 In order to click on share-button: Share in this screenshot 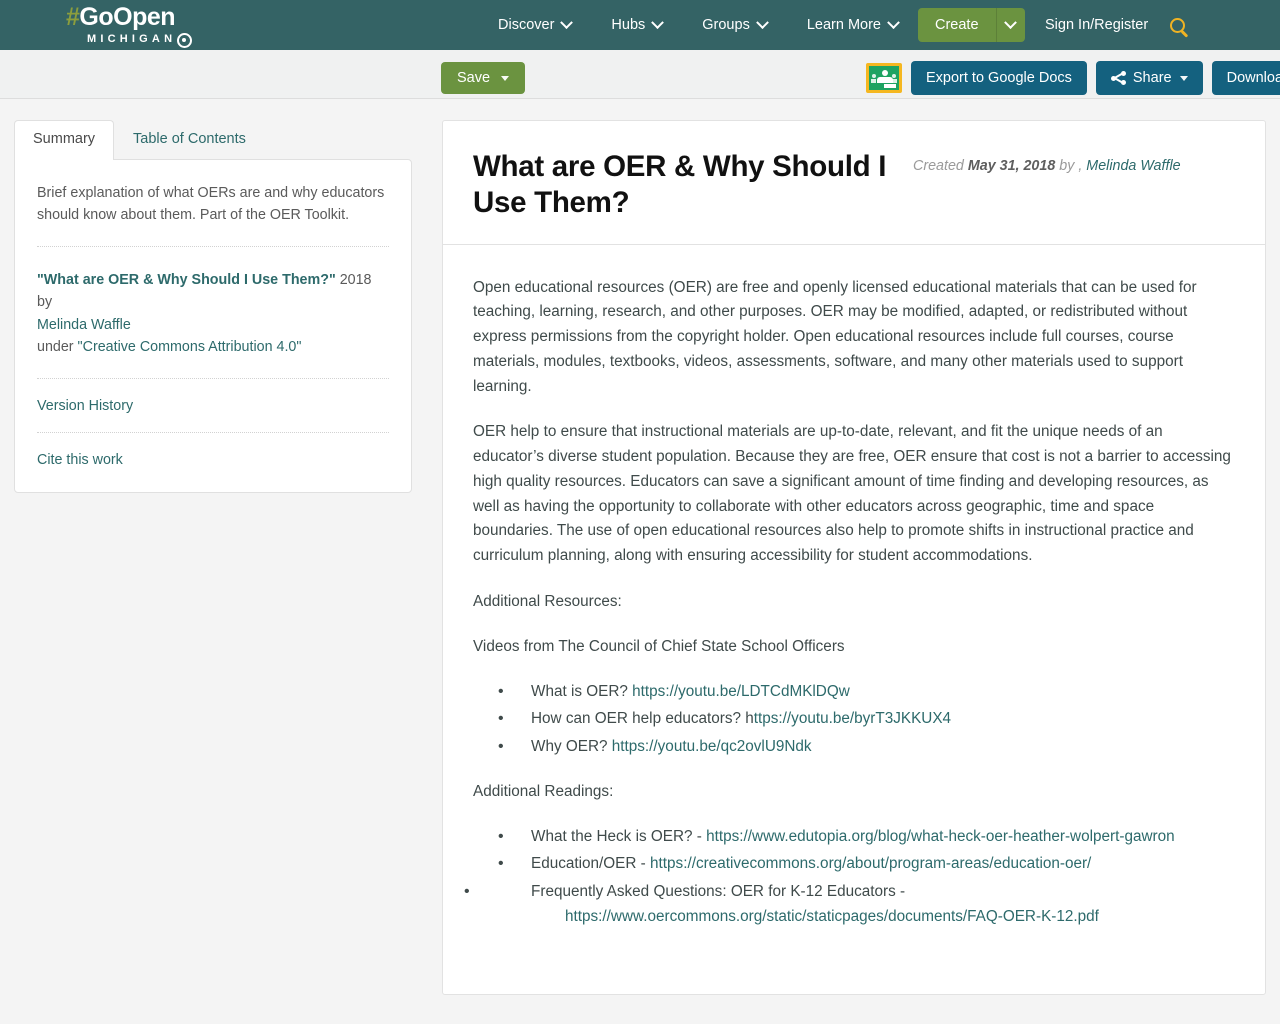, I will do `click(1149, 78)`.